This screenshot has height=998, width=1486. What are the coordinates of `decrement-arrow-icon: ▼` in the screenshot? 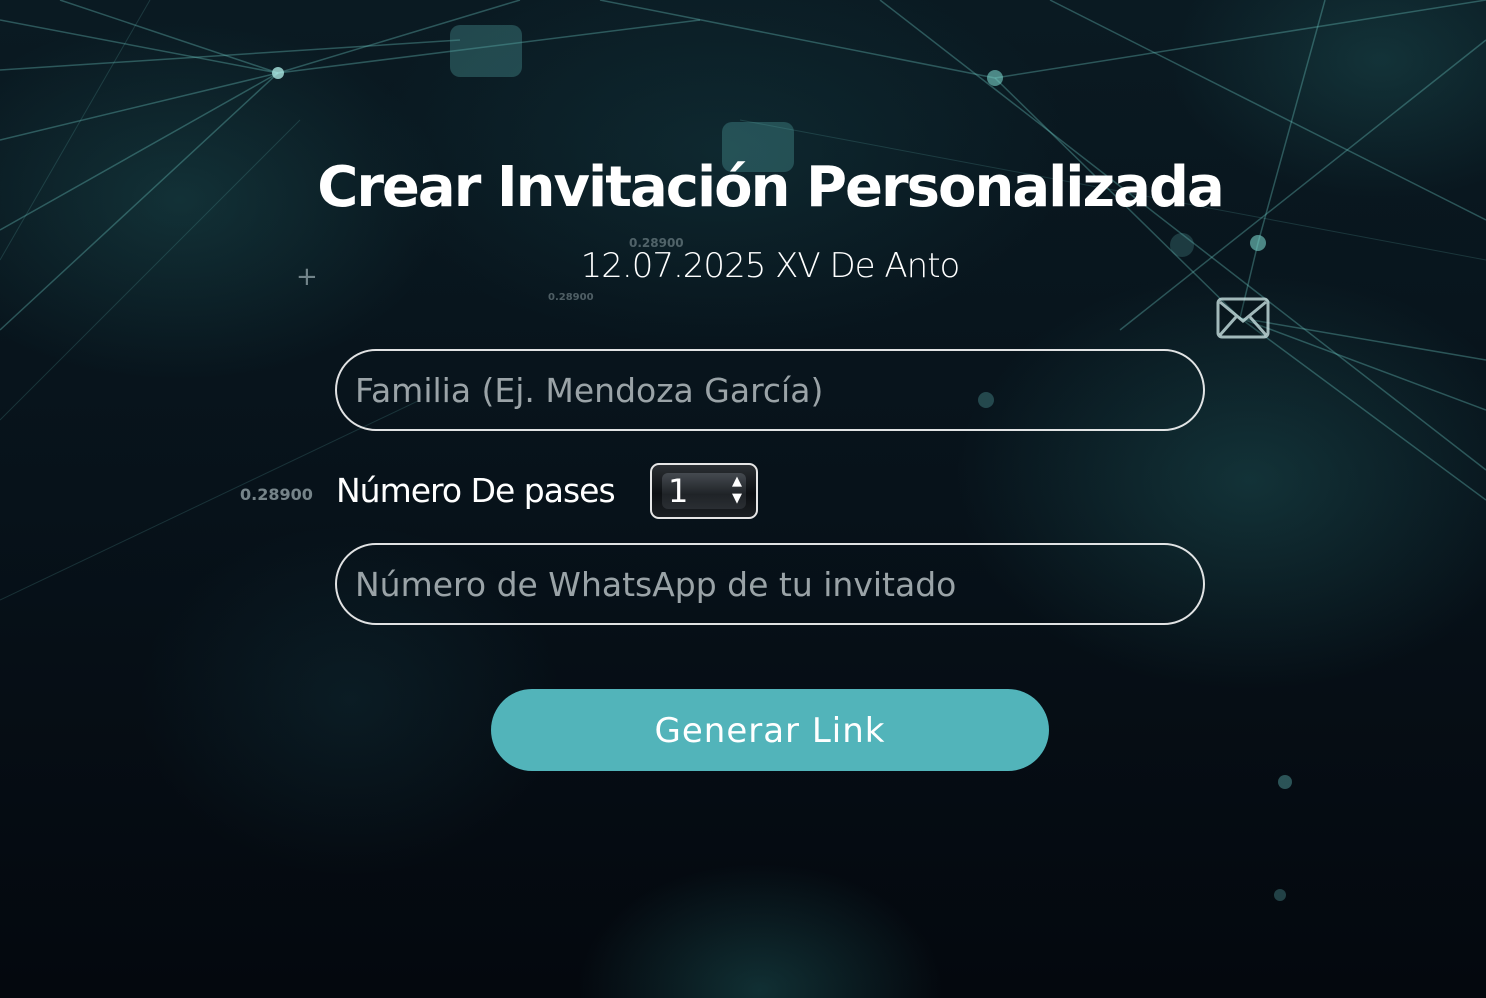 It's located at (737, 499).